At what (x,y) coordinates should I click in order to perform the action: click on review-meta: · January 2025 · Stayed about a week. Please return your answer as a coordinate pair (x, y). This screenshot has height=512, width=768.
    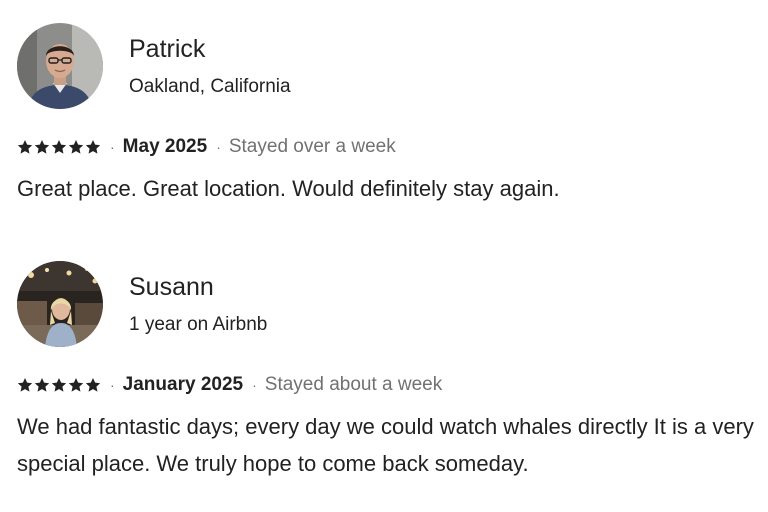
    Looking at the image, I should click on (229, 385).